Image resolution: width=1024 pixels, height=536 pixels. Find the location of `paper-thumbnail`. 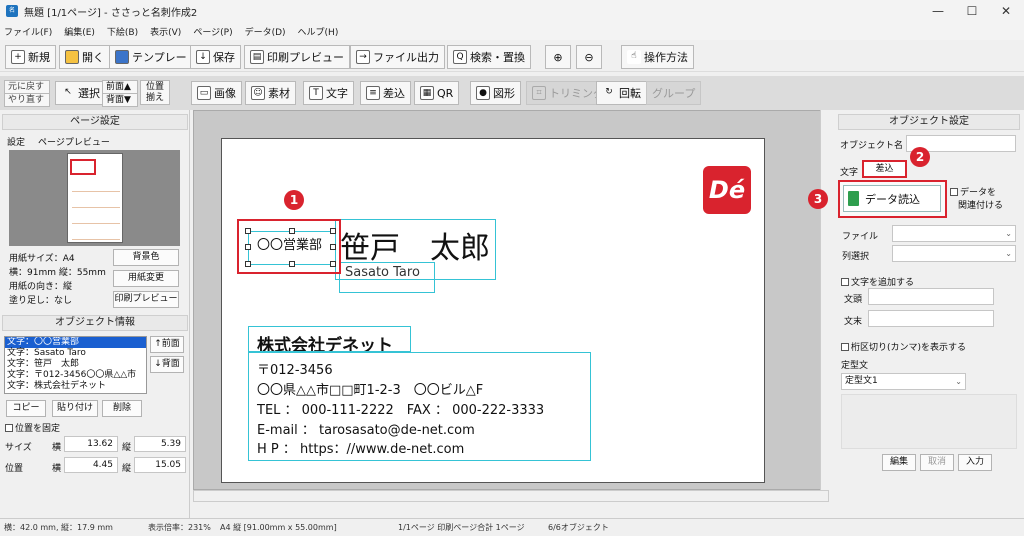

paper-thumbnail is located at coordinates (95, 198).